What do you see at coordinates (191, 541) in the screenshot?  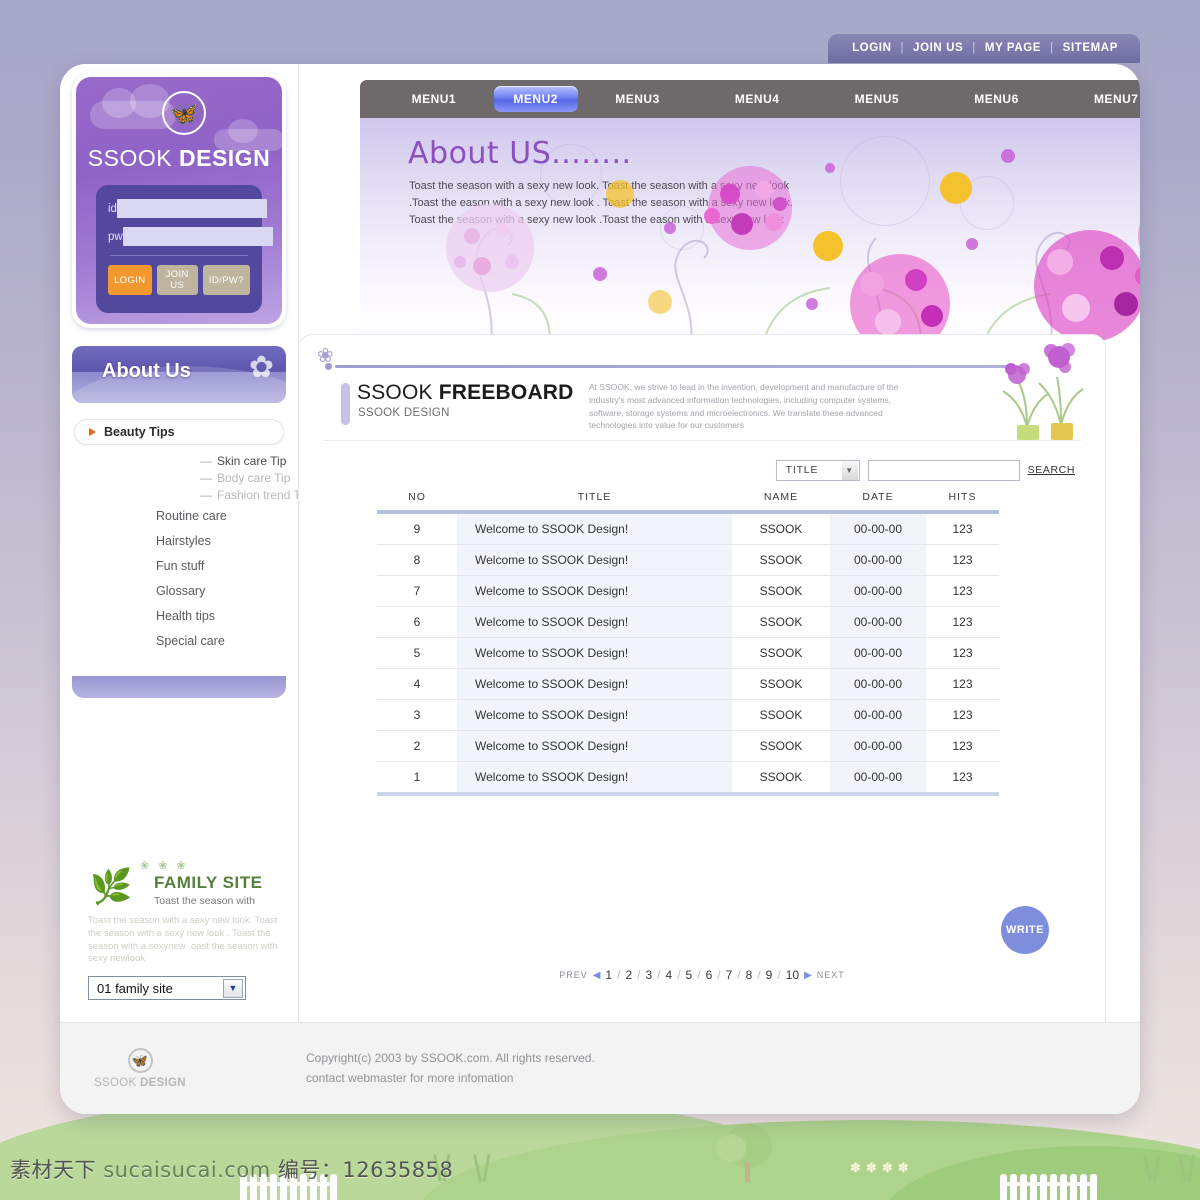 I see `sidebar-item-hairstyles: Hairstyles` at bounding box center [191, 541].